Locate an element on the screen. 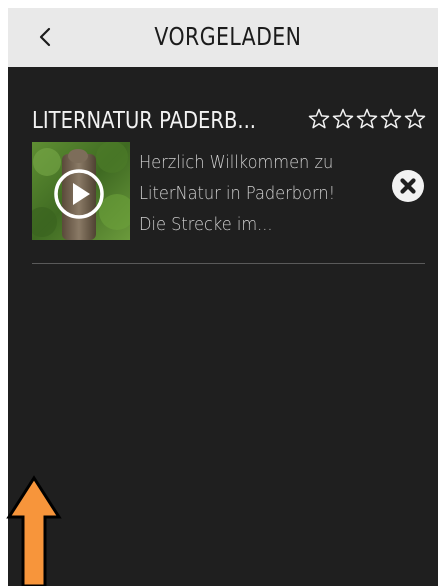 This screenshot has width=442, height=586. item-divider is located at coordinates (228, 263).